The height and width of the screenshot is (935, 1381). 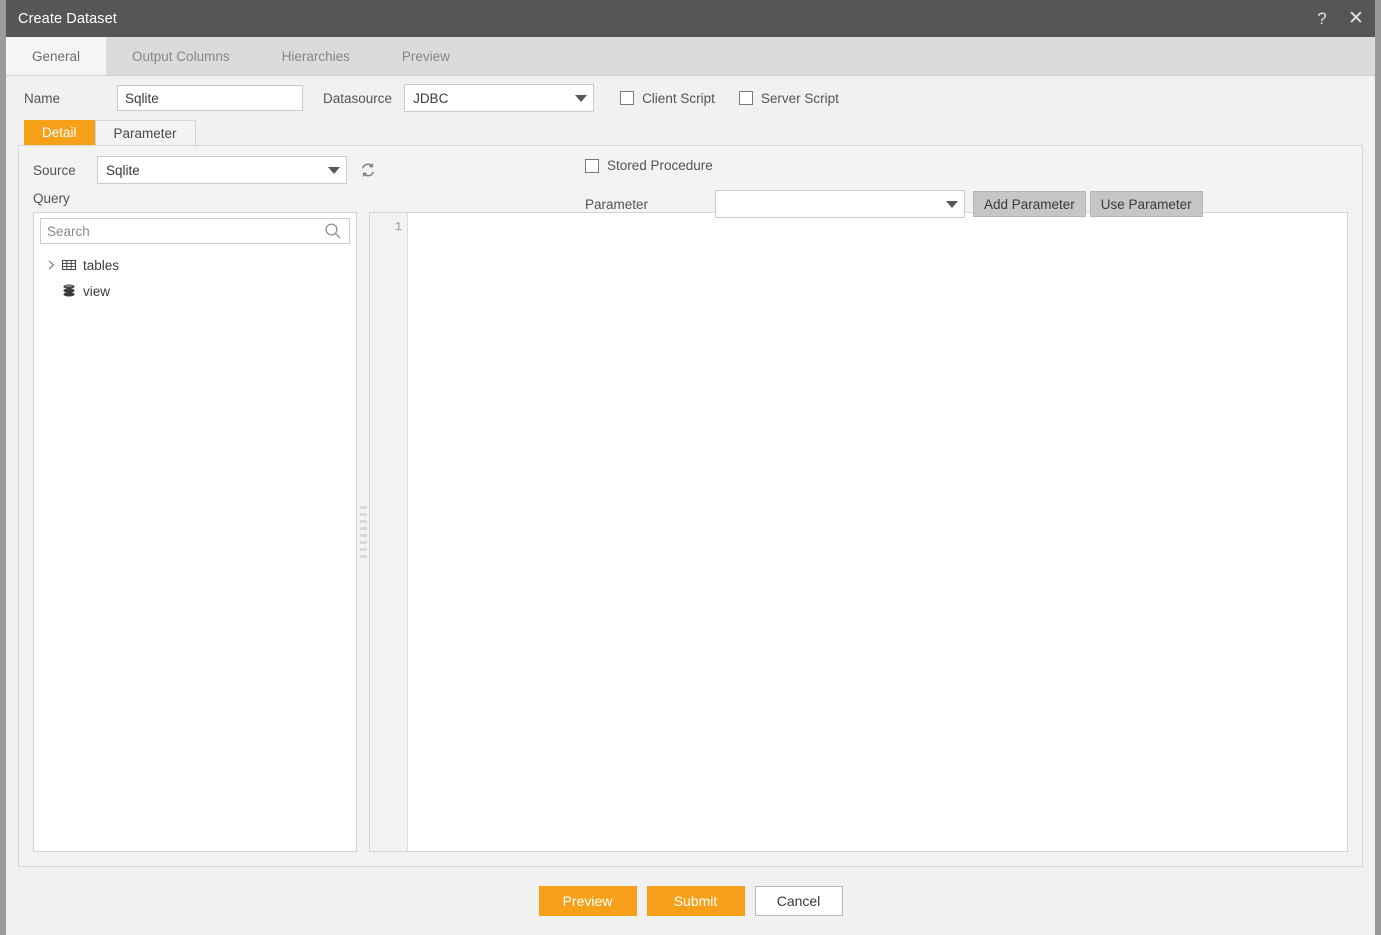 I want to click on client-script-checkbox-box, so click(x=627, y=98).